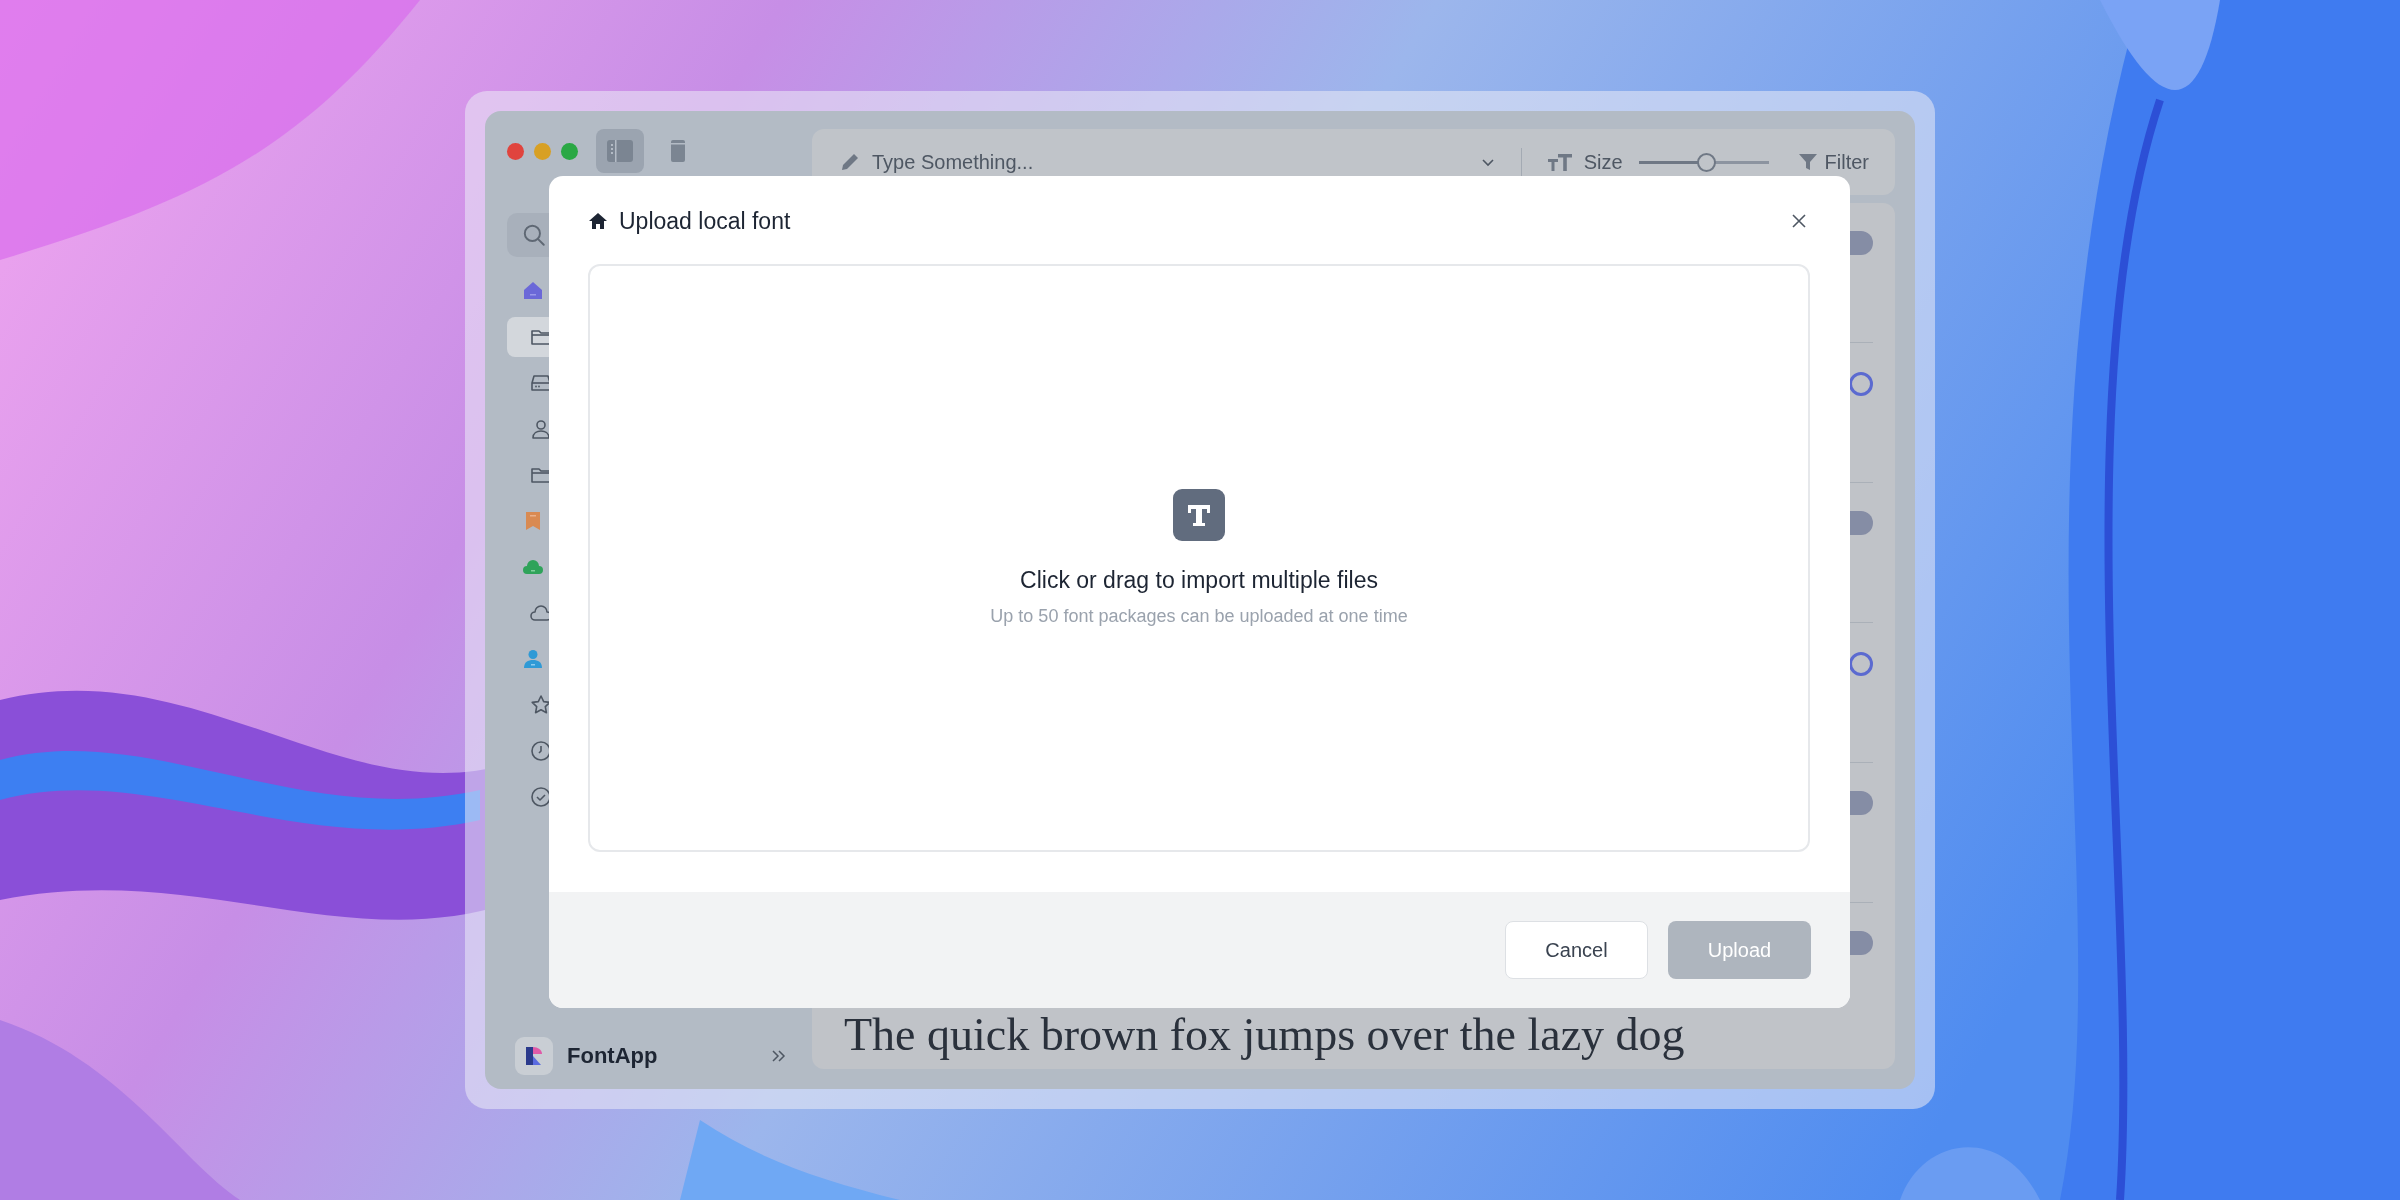 The width and height of the screenshot is (2400, 1200). What do you see at coordinates (533, 659) in the screenshot?
I see `person-icon` at bounding box center [533, 659].